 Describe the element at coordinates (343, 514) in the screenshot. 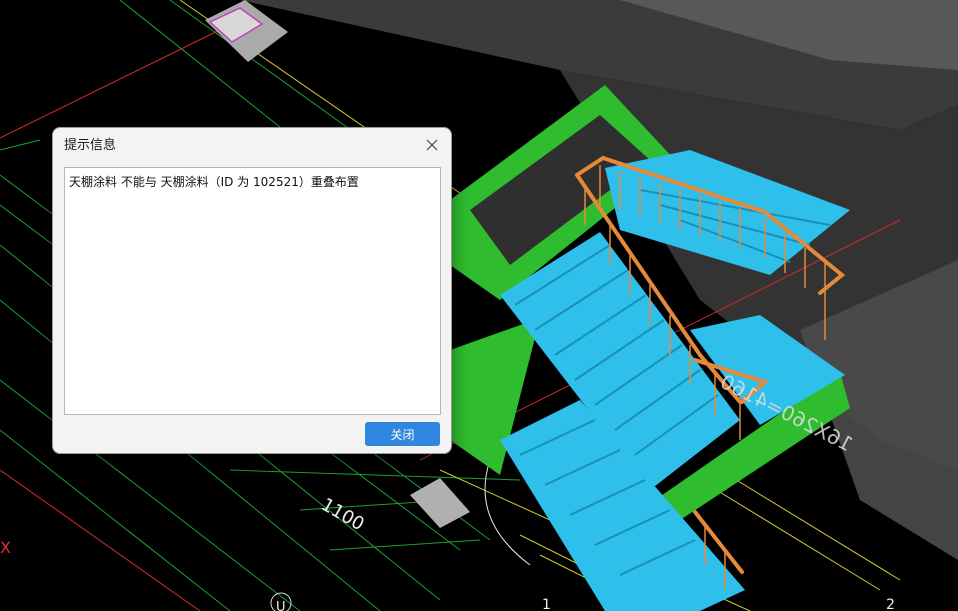

I see `dimension-label-1100: 1100` at that location.